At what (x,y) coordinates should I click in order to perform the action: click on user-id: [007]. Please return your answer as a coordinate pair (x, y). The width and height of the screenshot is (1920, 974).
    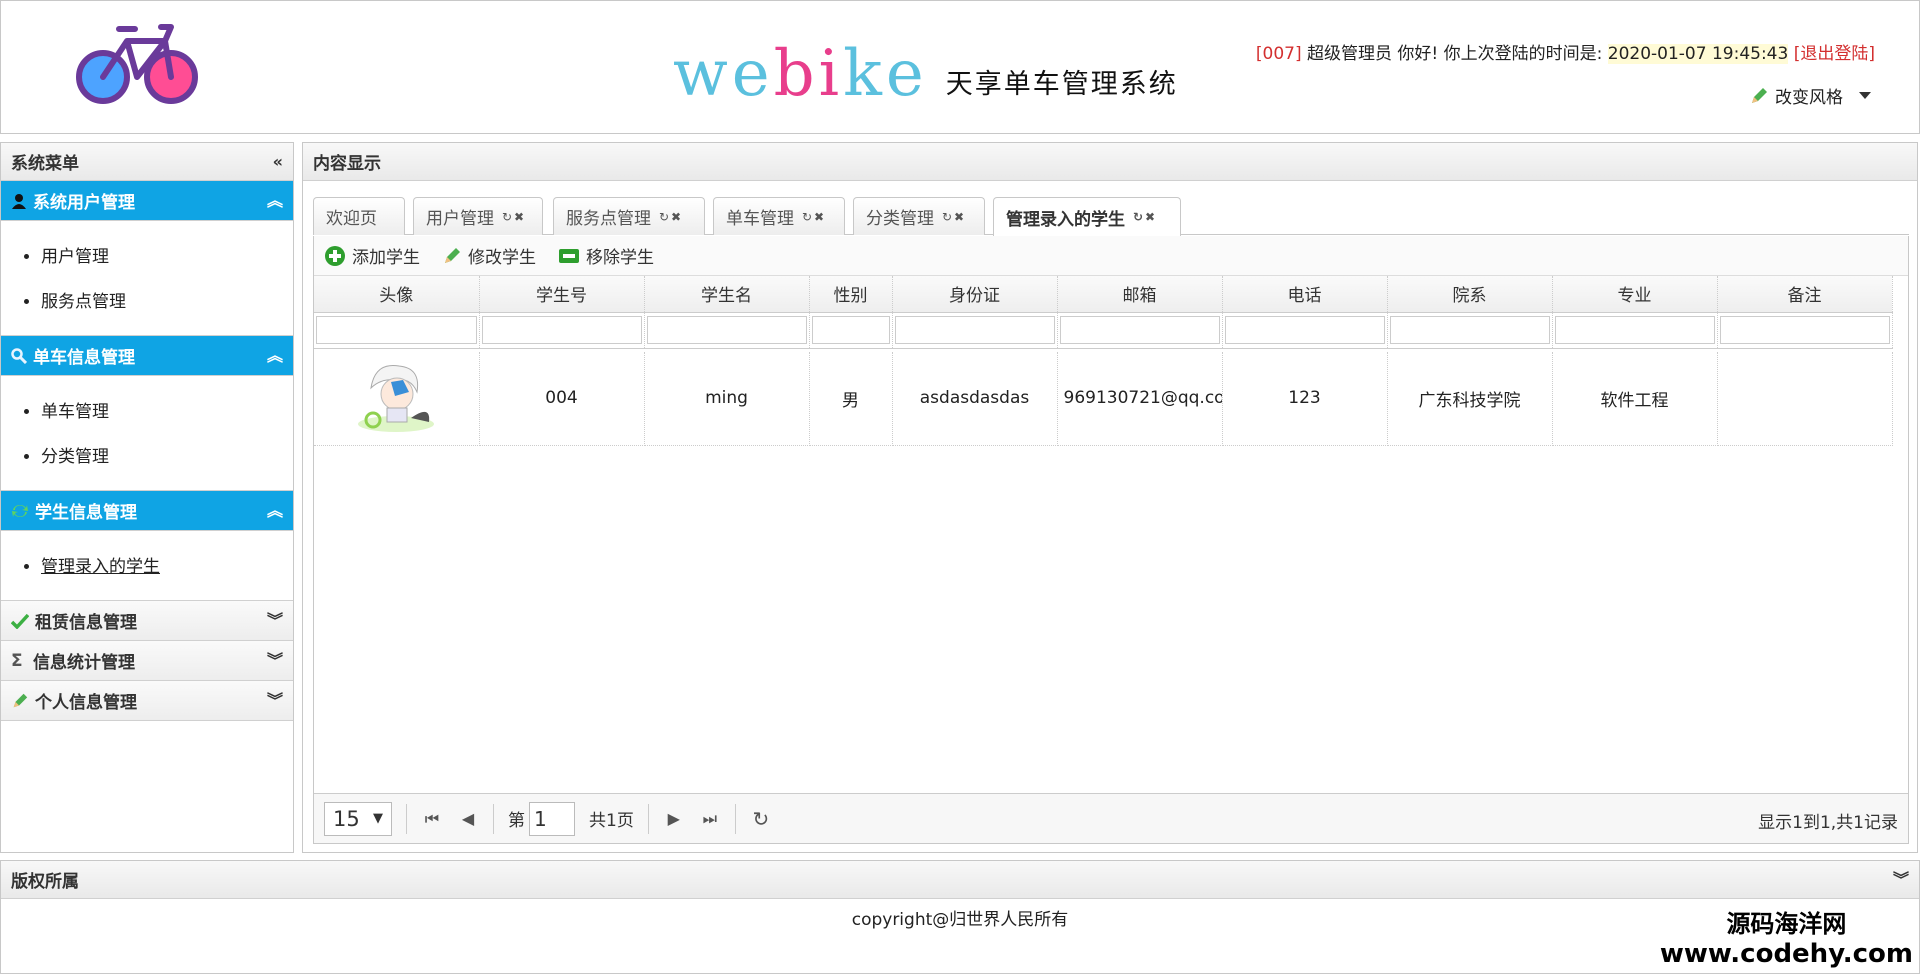
    Looking at the image, I should click on (1278, 54).